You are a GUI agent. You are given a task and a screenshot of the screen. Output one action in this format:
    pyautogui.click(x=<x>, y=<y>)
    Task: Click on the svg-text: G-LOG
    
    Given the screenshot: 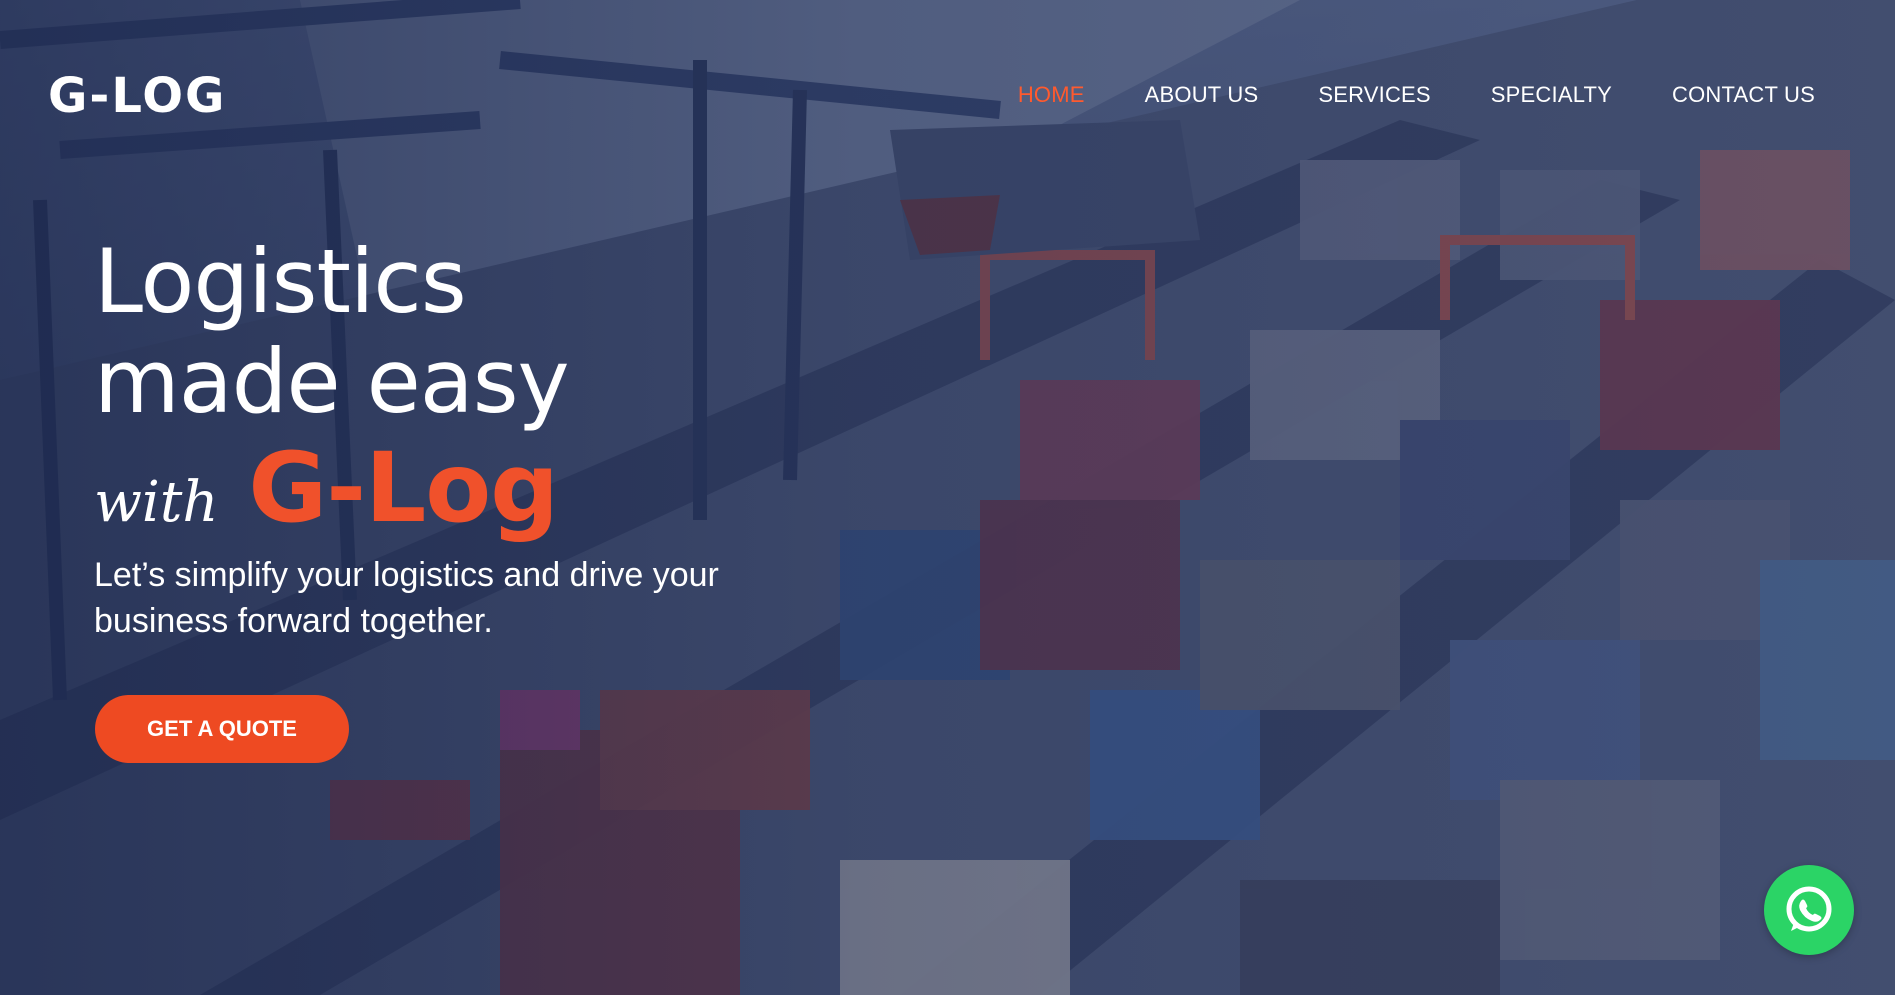 What is the action you would take?
    pyautogui.click(x=137, y=96)
    